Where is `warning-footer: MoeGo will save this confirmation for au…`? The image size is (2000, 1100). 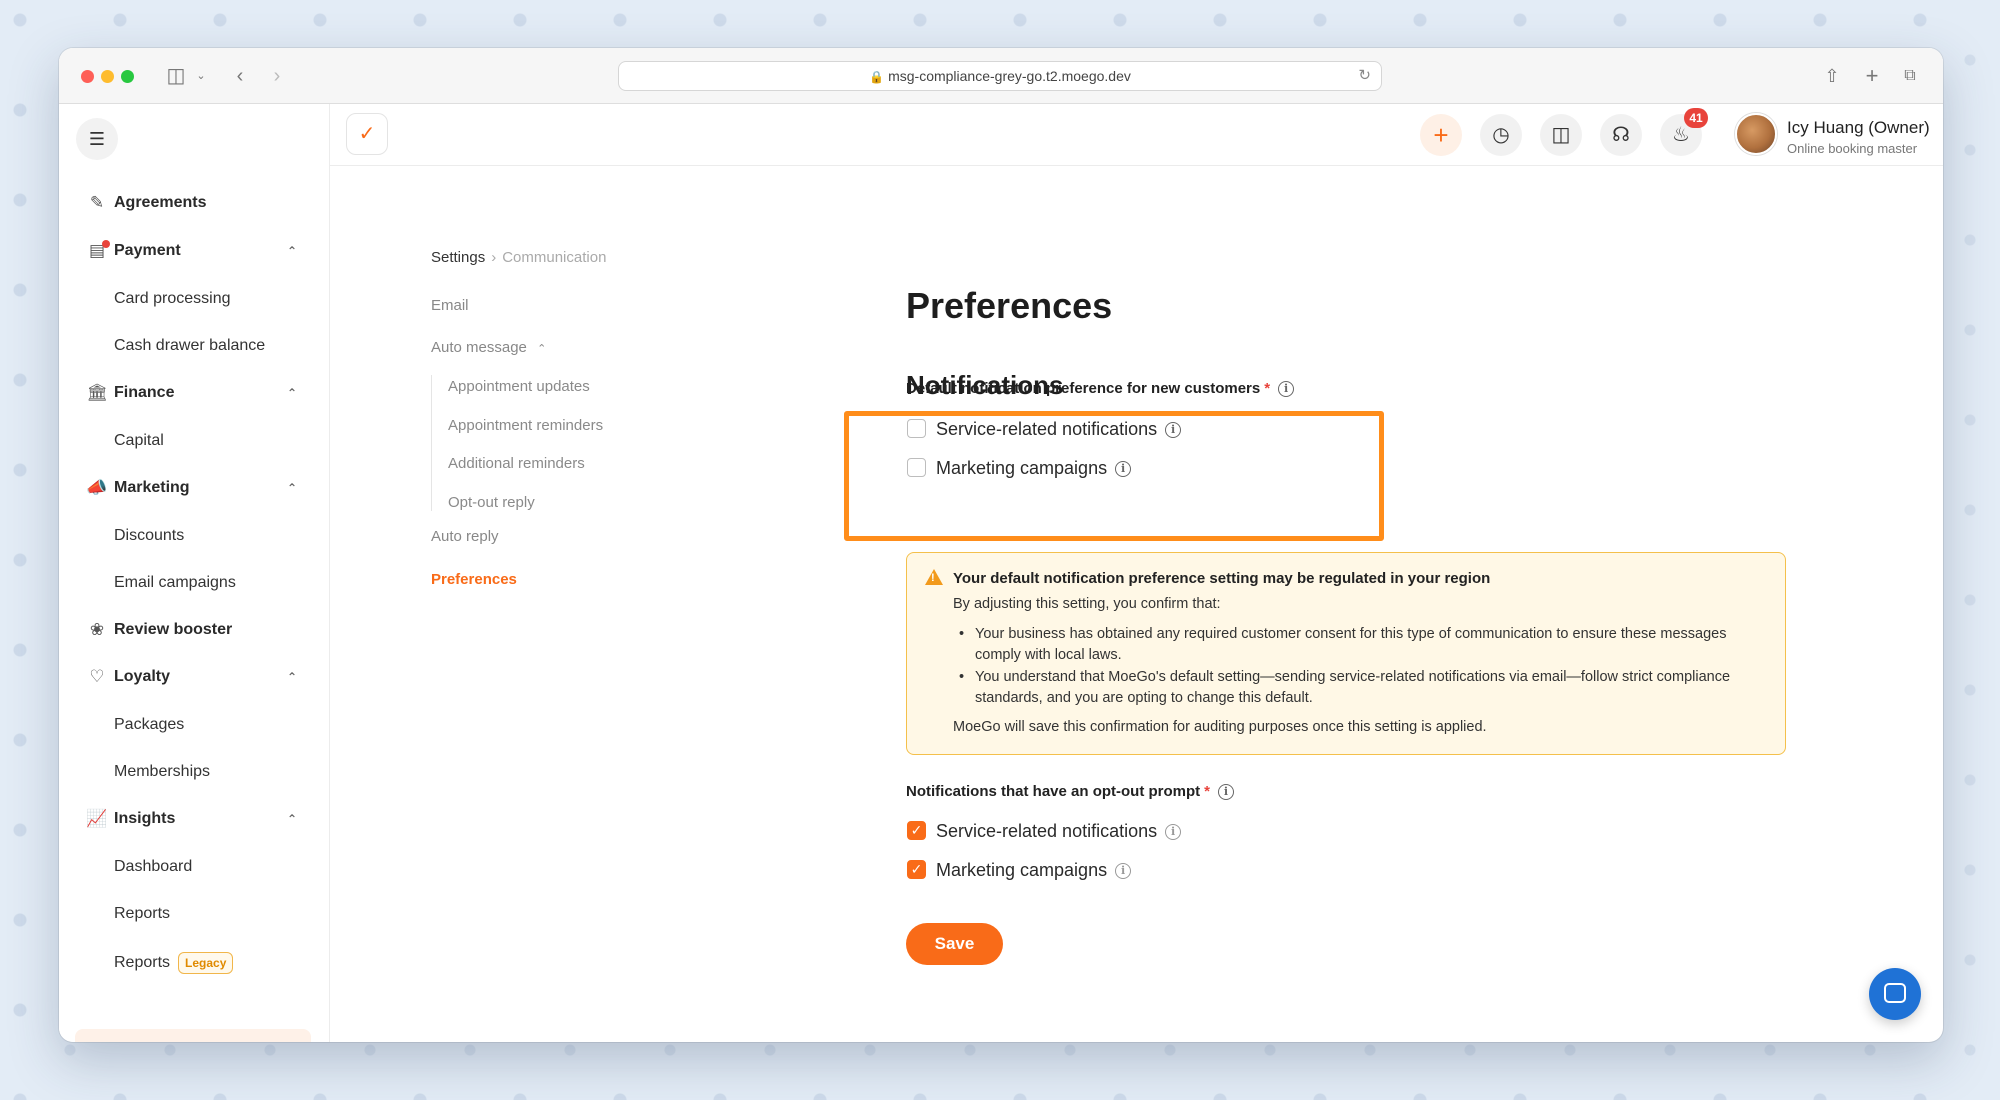
warning-footer: MoeGo will save this confirmation for au… is located at coordinates (1220, 727).